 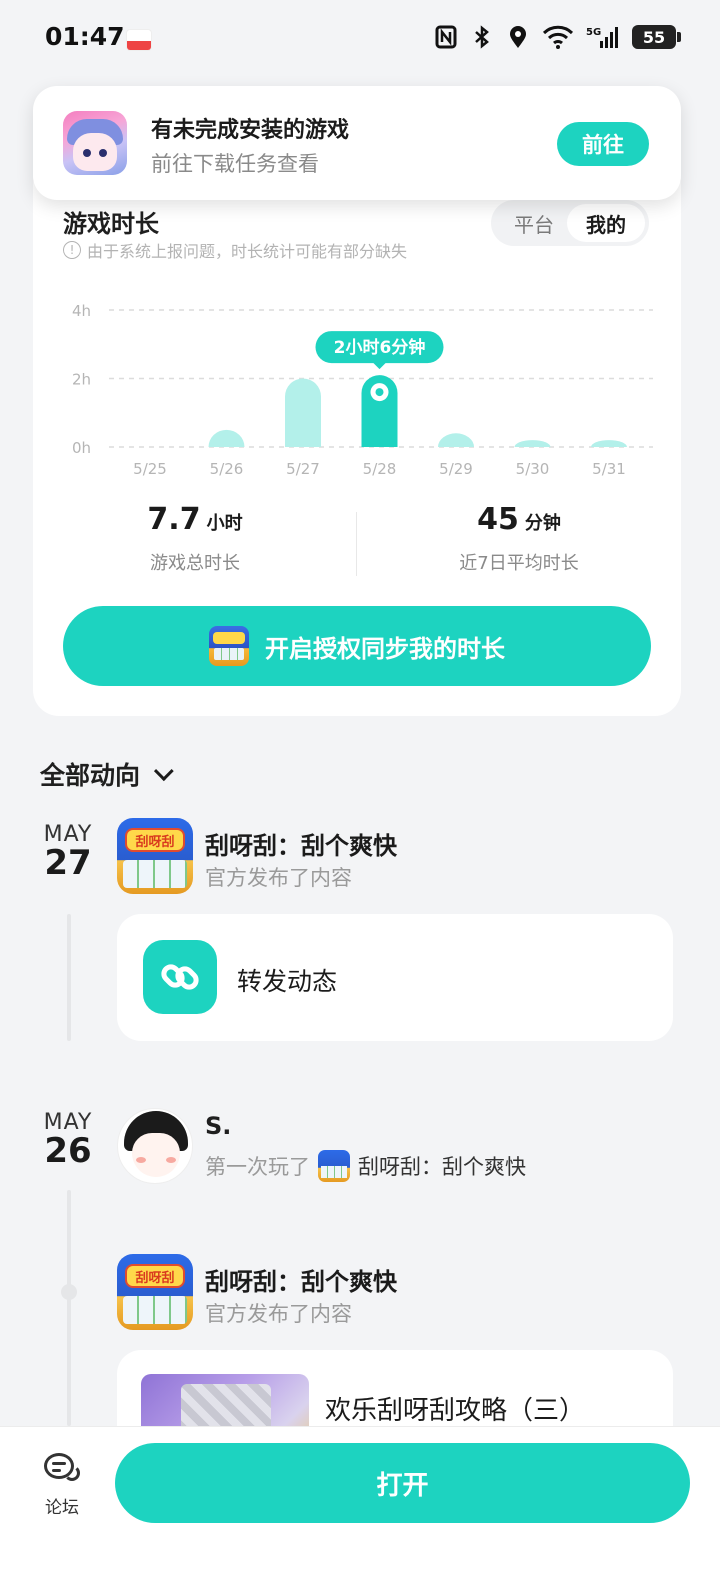 I want to click on bottom-bar: 论坛 打开, so click(x=360, y=1505).